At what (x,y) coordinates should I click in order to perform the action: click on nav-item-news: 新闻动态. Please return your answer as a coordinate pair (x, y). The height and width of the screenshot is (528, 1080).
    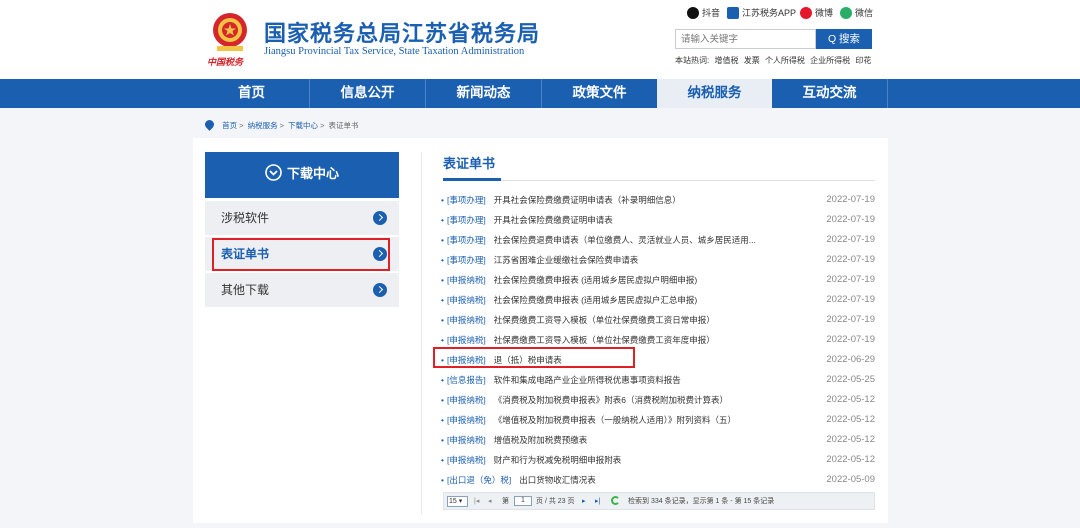
    Looking at the image, I should click on (483, 93).